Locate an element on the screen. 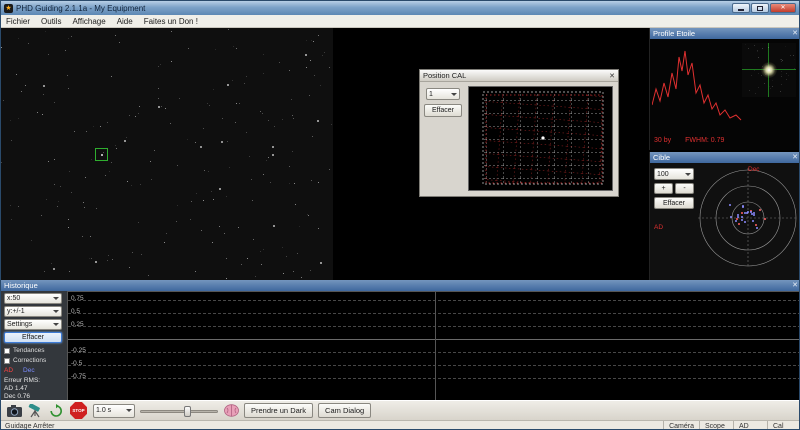  star-selection-box is located at coordinates (101, 154).